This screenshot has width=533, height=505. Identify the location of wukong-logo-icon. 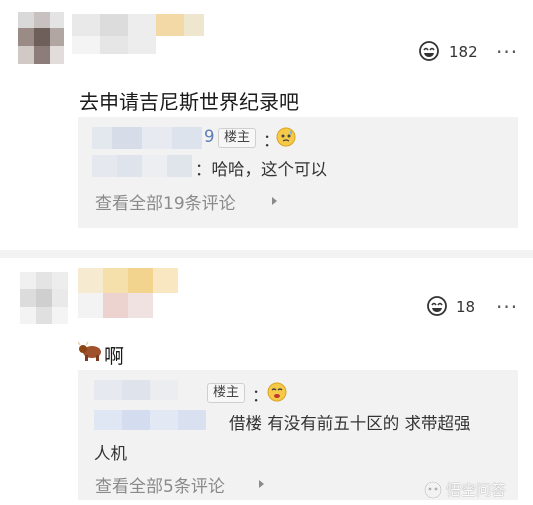
(433, 489).